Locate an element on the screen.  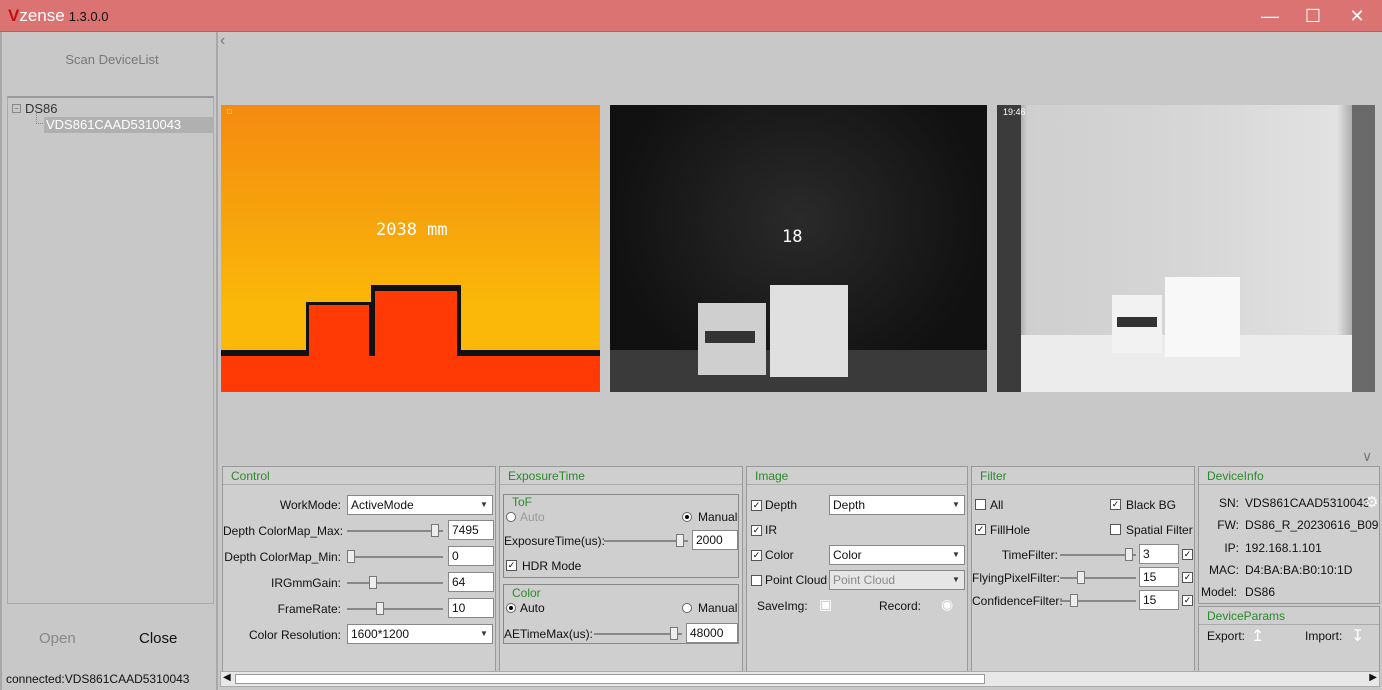
pointcloud-checkbox is located at coordinates (756, 580).